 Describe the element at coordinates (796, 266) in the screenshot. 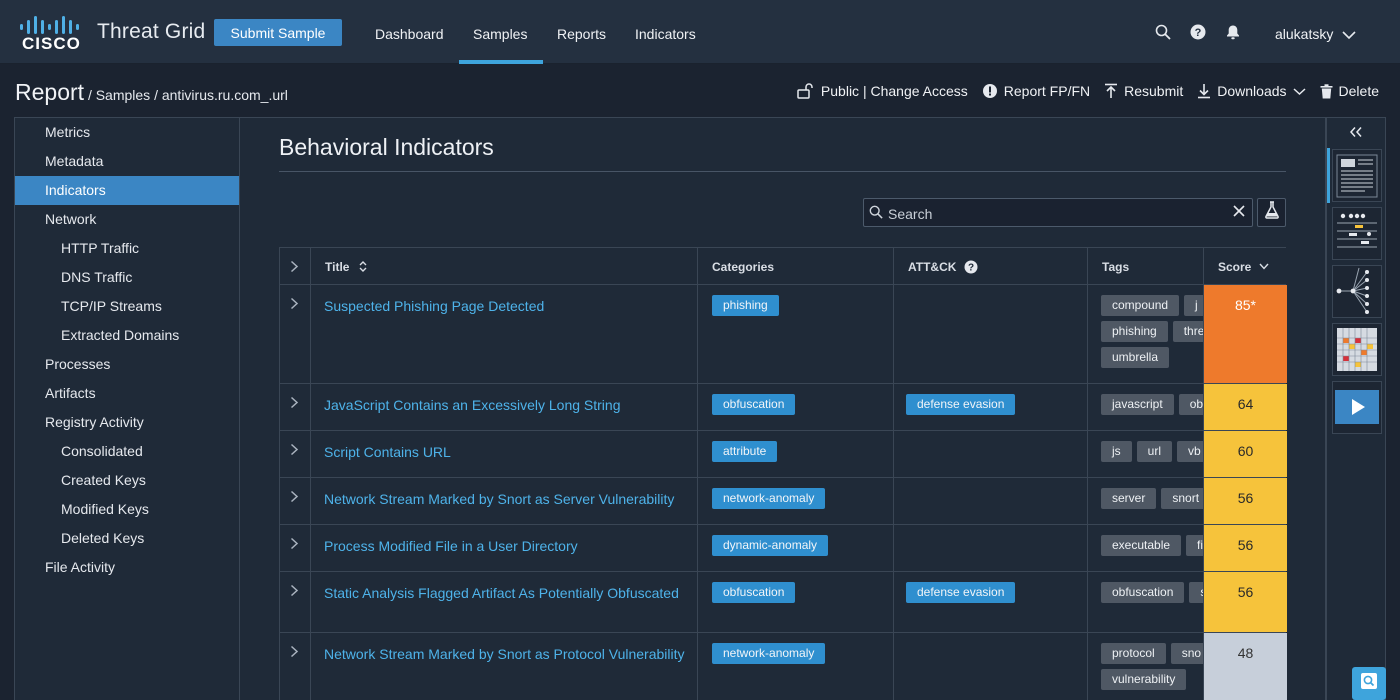

I see `categories-column-header: Categories` at that location.